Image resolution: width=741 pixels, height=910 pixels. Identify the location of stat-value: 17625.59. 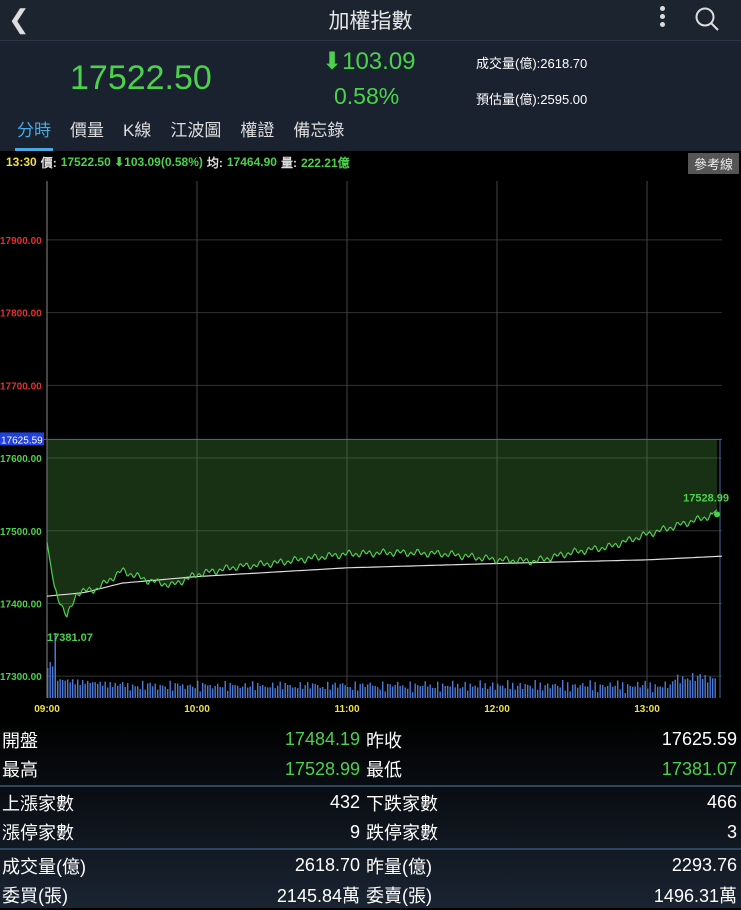
(628, 739).